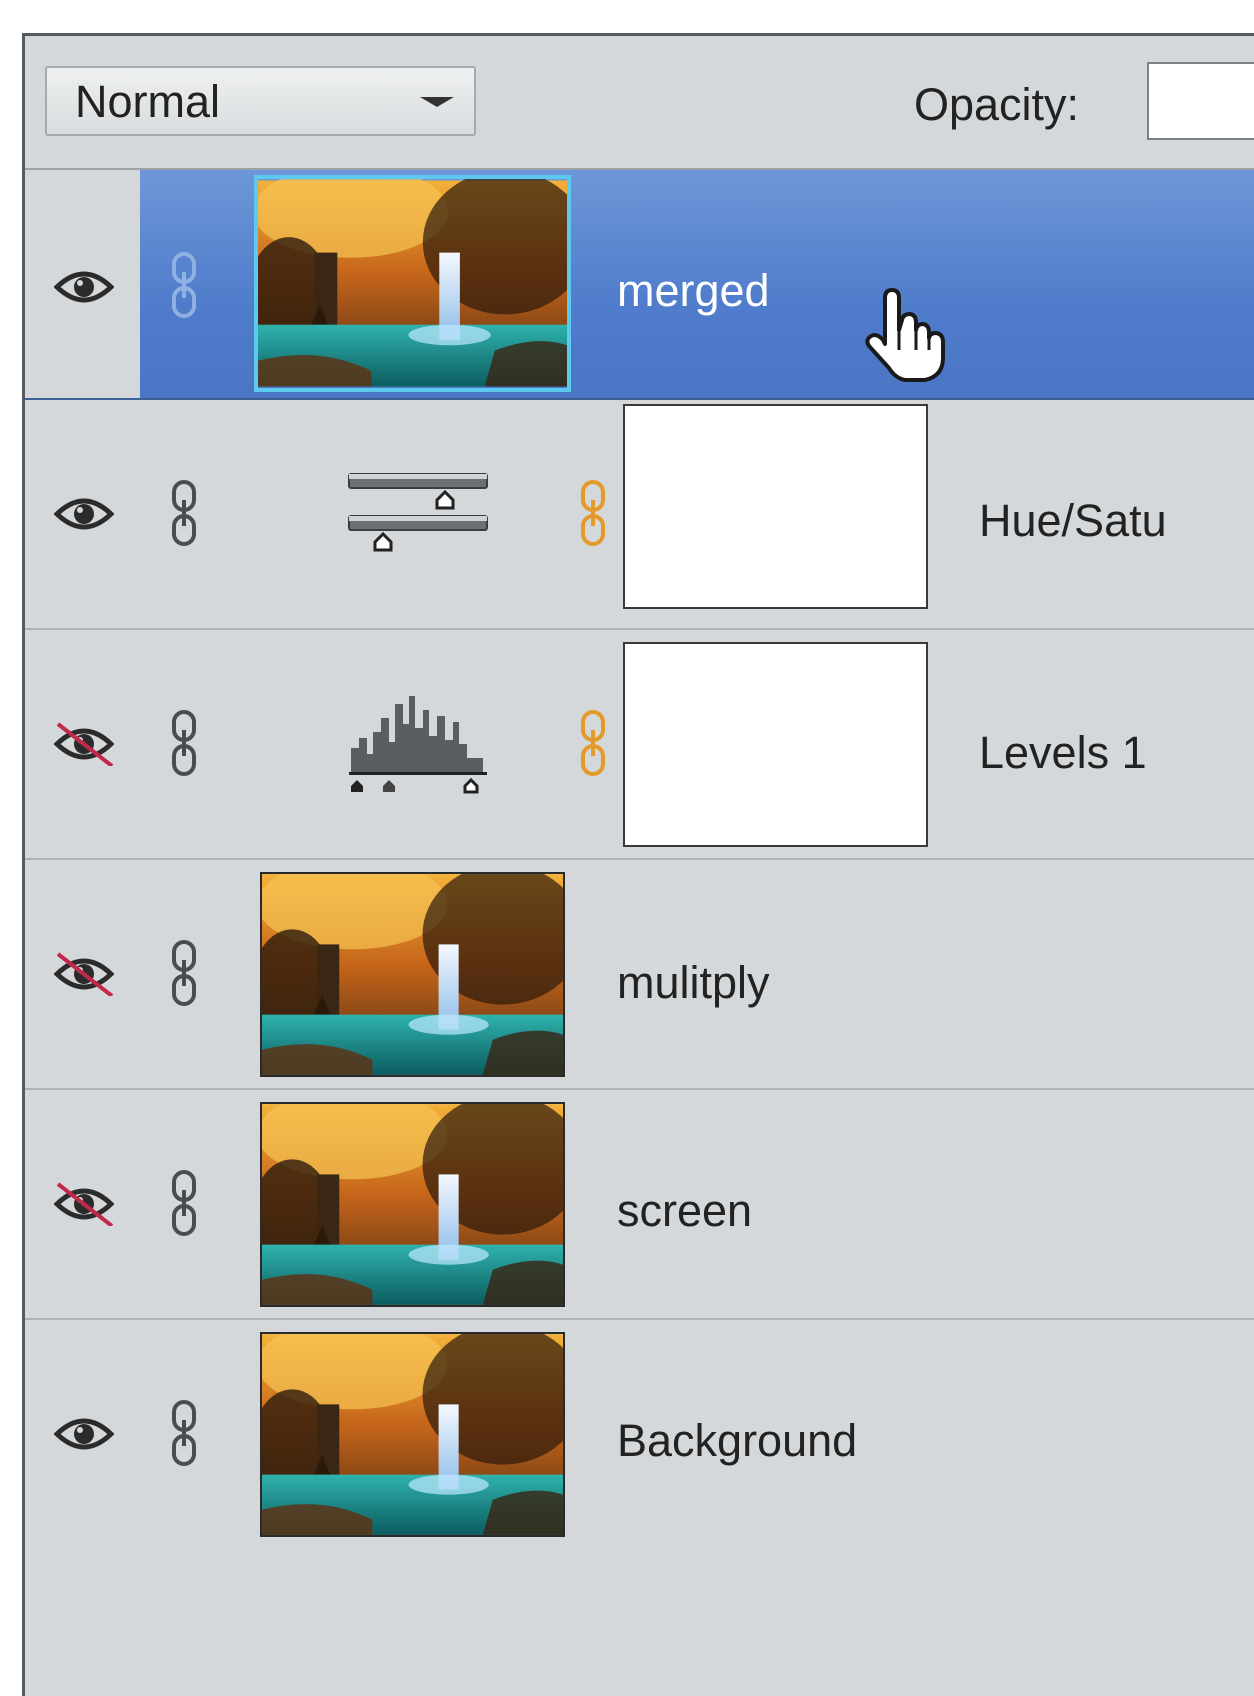  What do you see at coordinates (997, 104) in the screenshot?
I see `opacity-label: Opacity:` at bounding box center [997, 104].